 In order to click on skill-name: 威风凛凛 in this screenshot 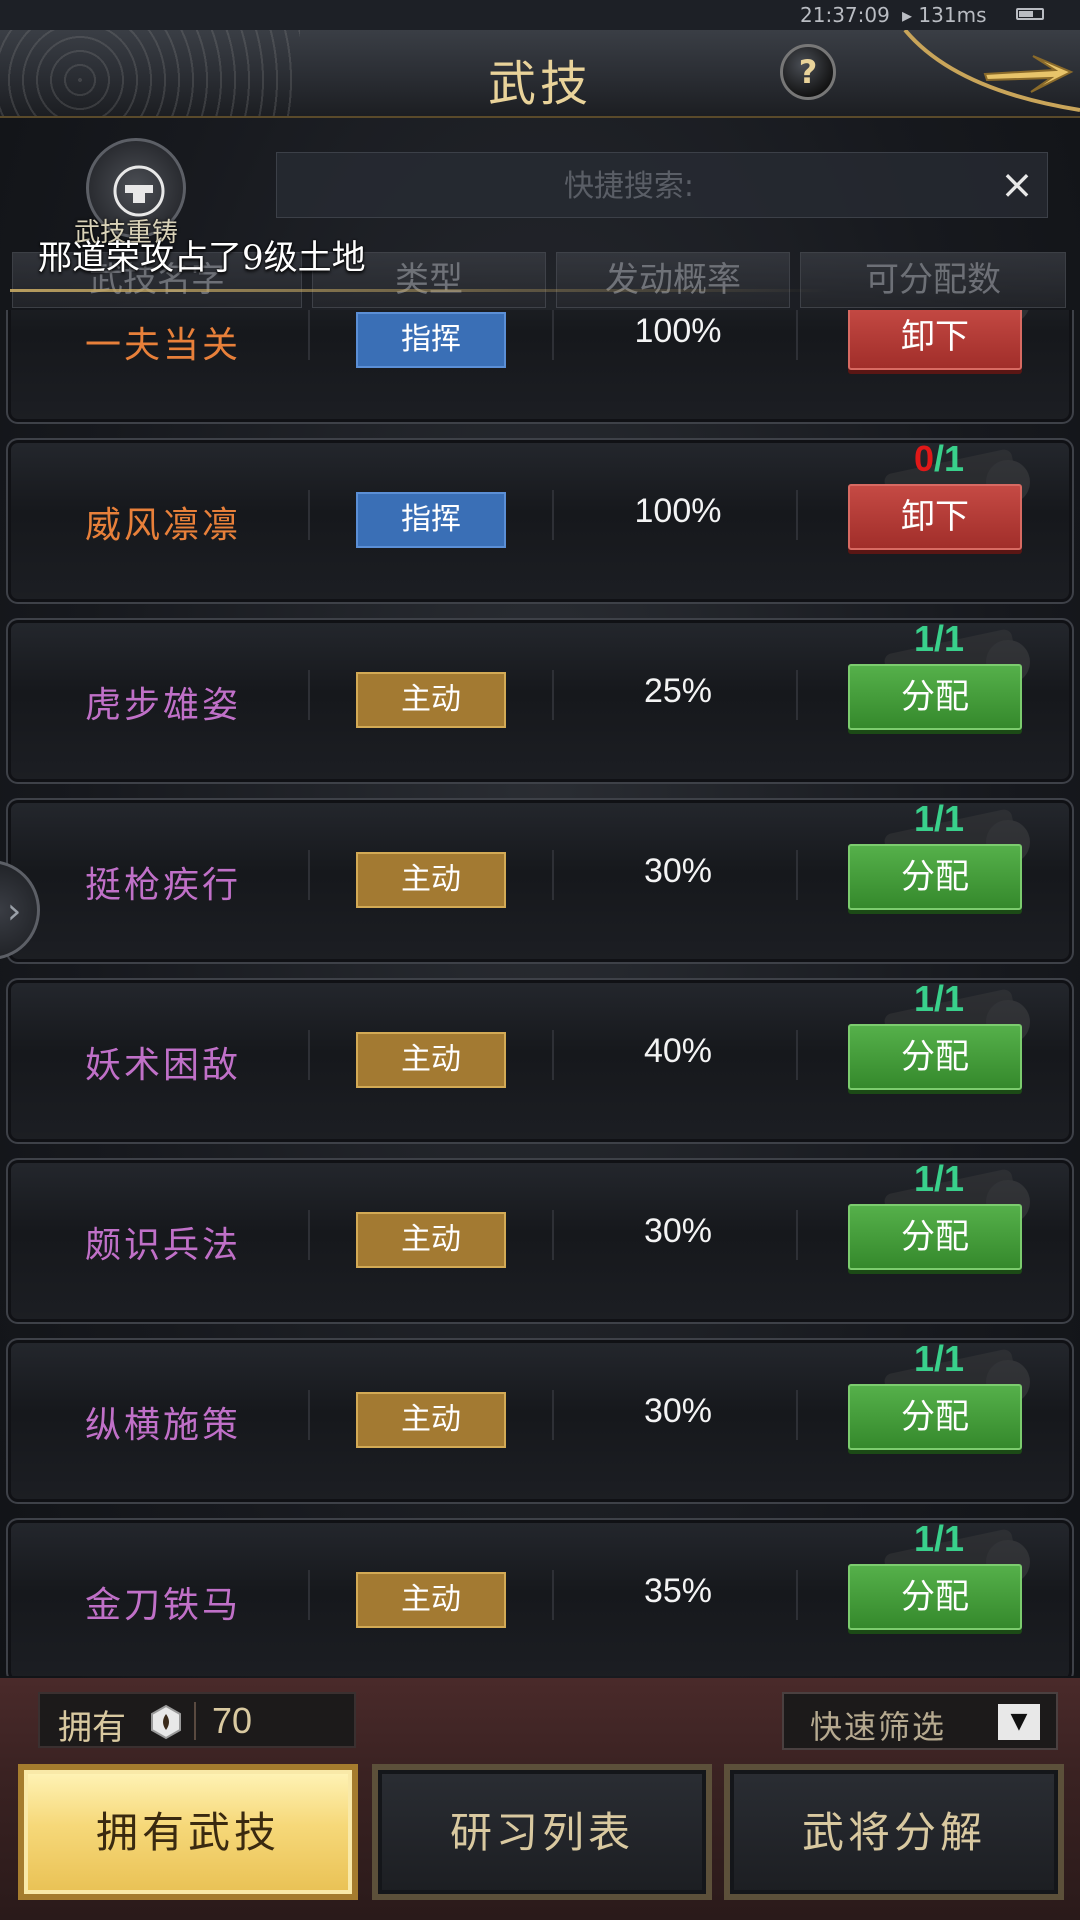, I will do `click(162, 525)`.